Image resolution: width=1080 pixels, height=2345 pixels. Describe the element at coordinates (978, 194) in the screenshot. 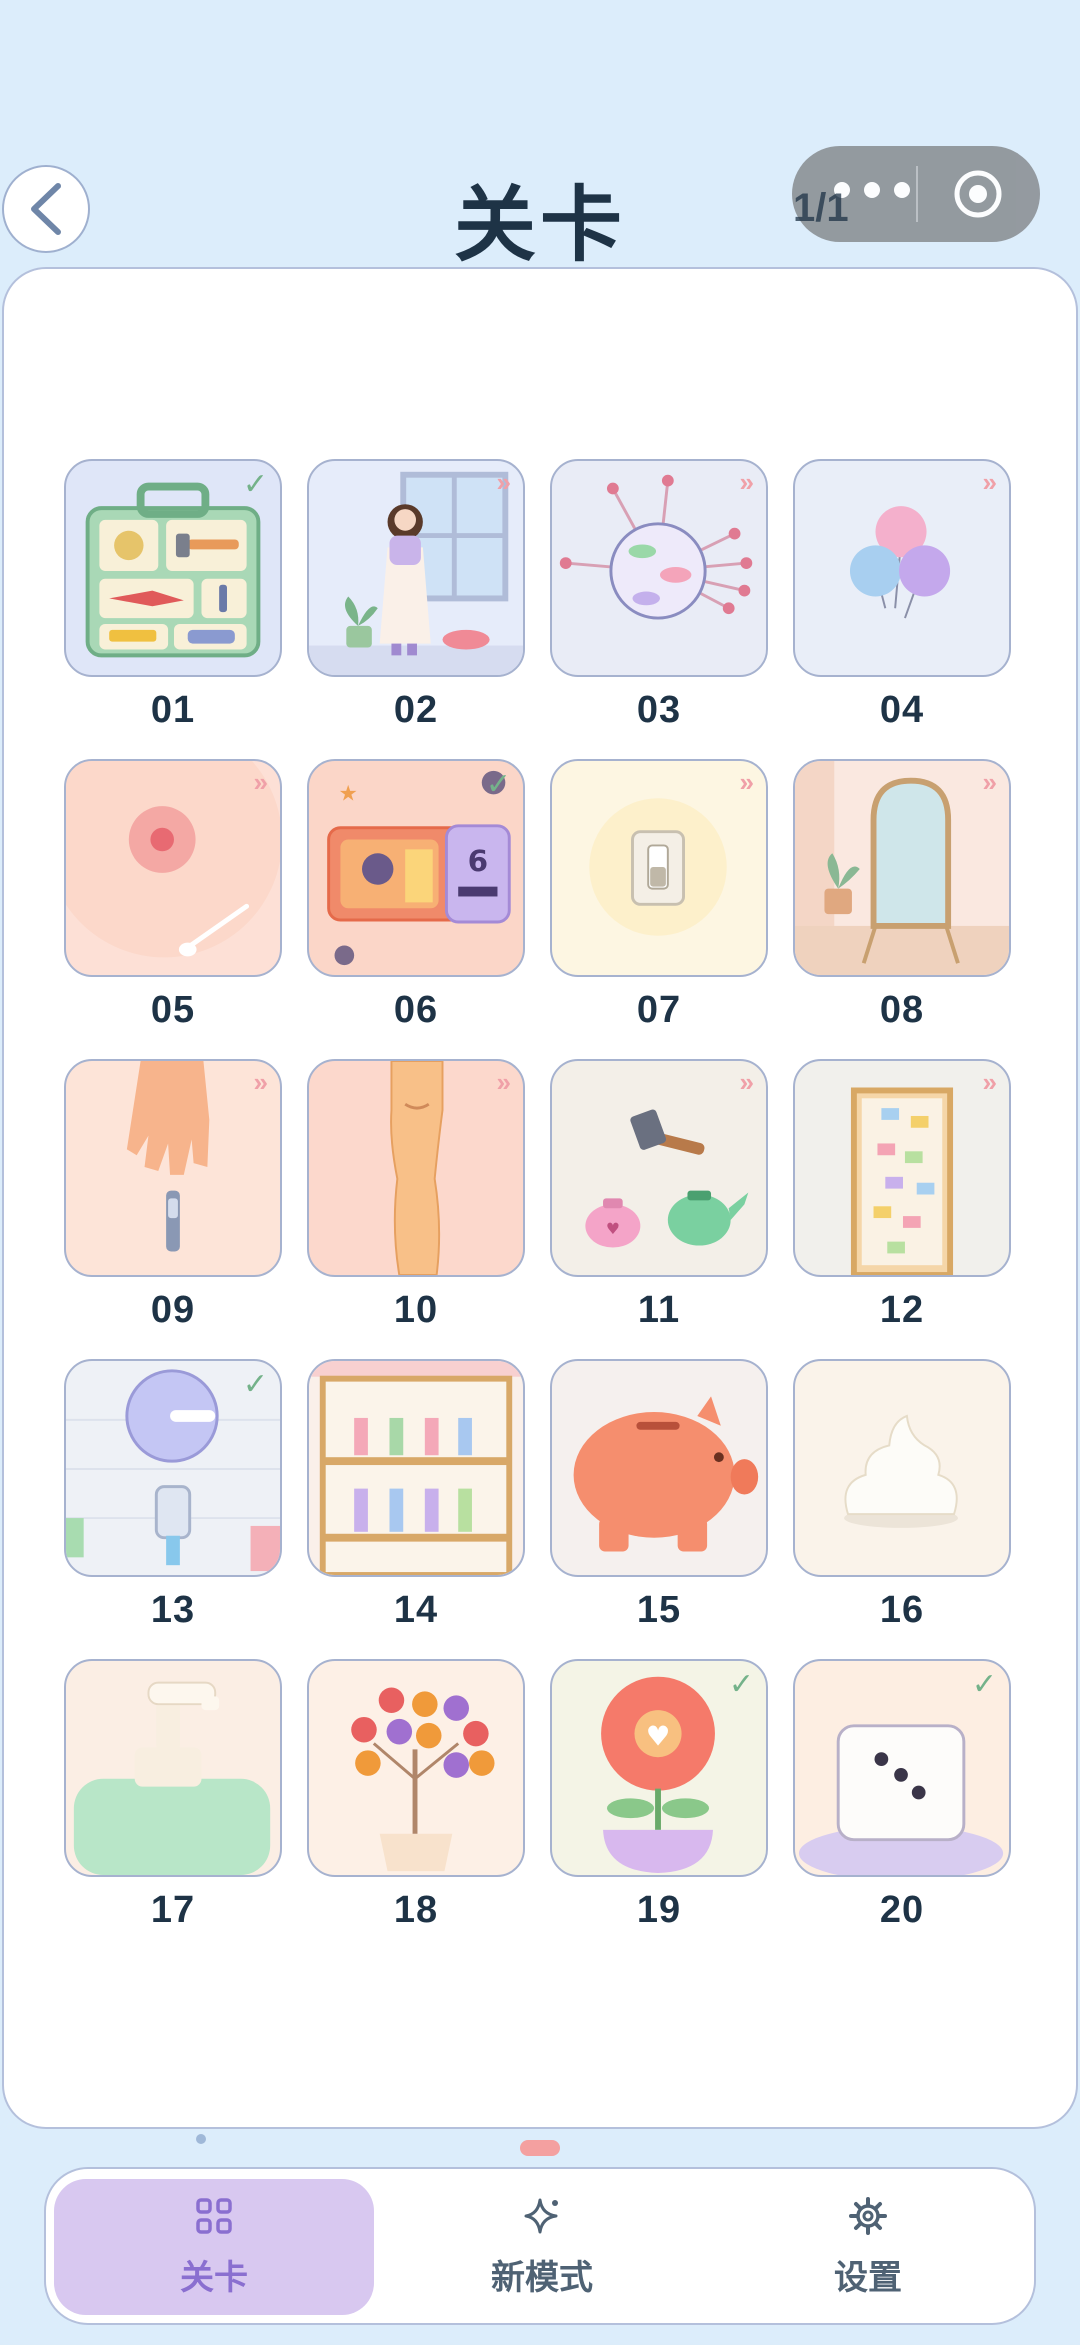

I see `close-target-icon` at that location.